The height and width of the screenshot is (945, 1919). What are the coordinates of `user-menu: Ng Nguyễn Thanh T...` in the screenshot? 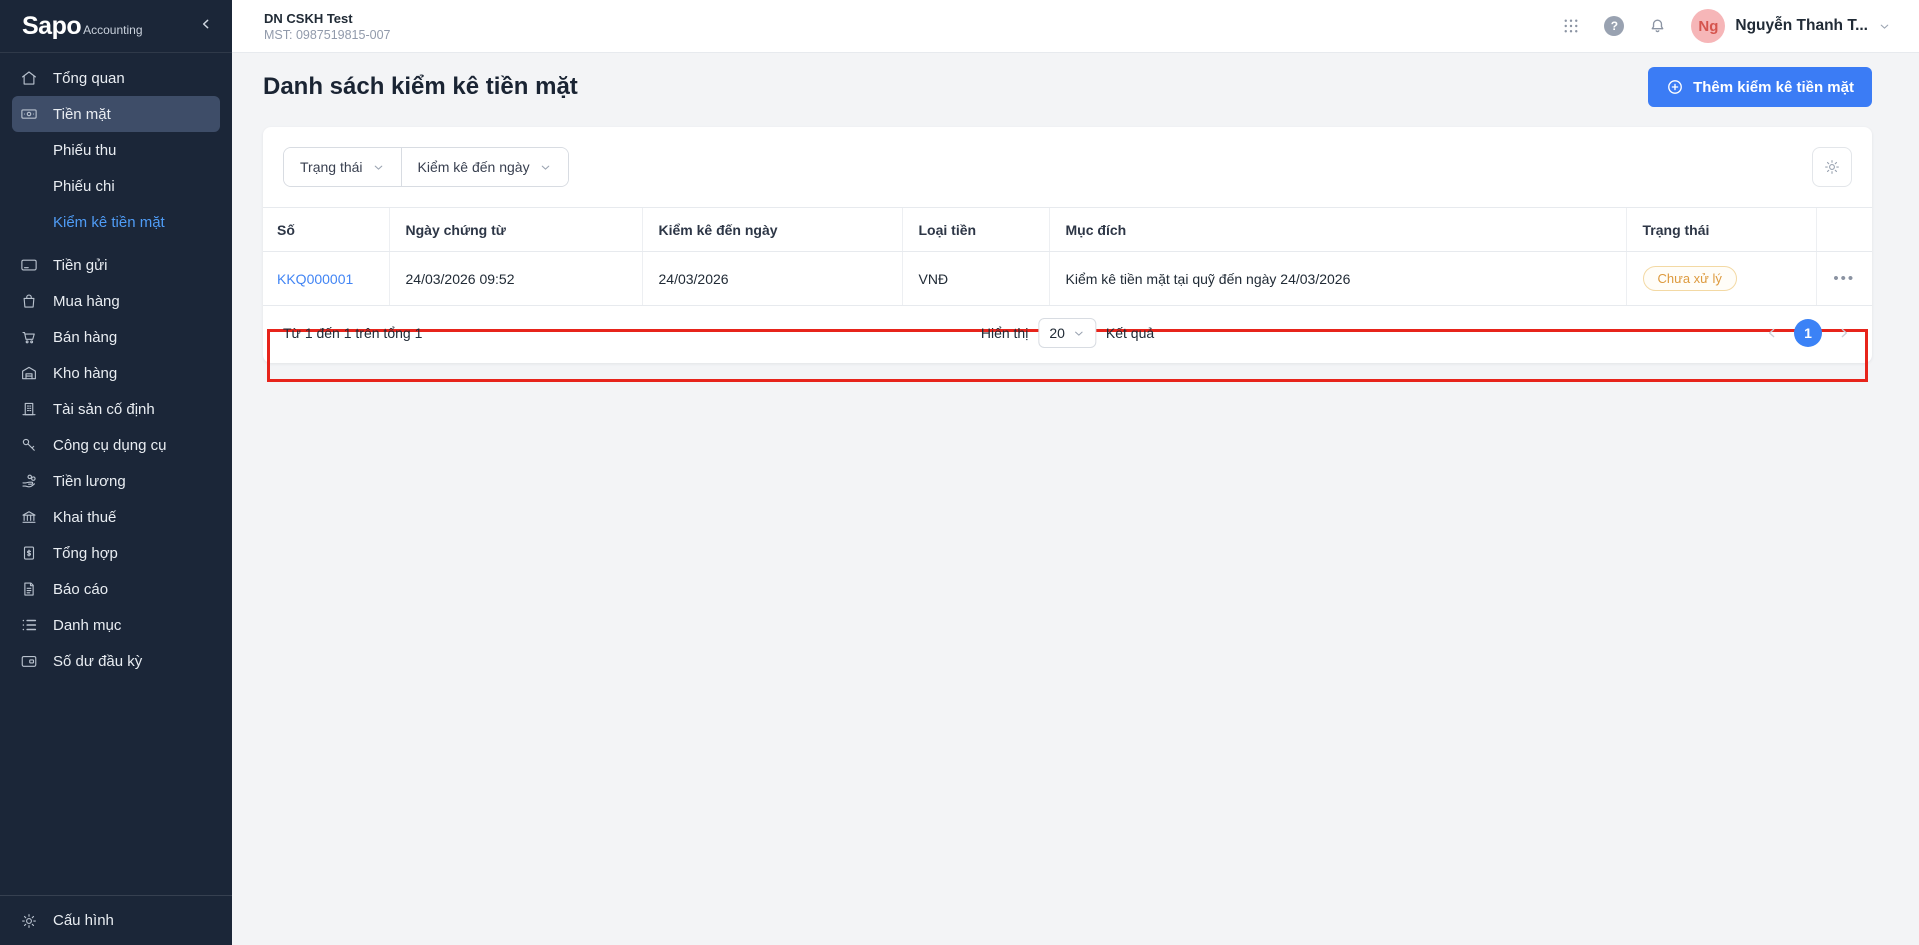 It's located at (1791, 26).